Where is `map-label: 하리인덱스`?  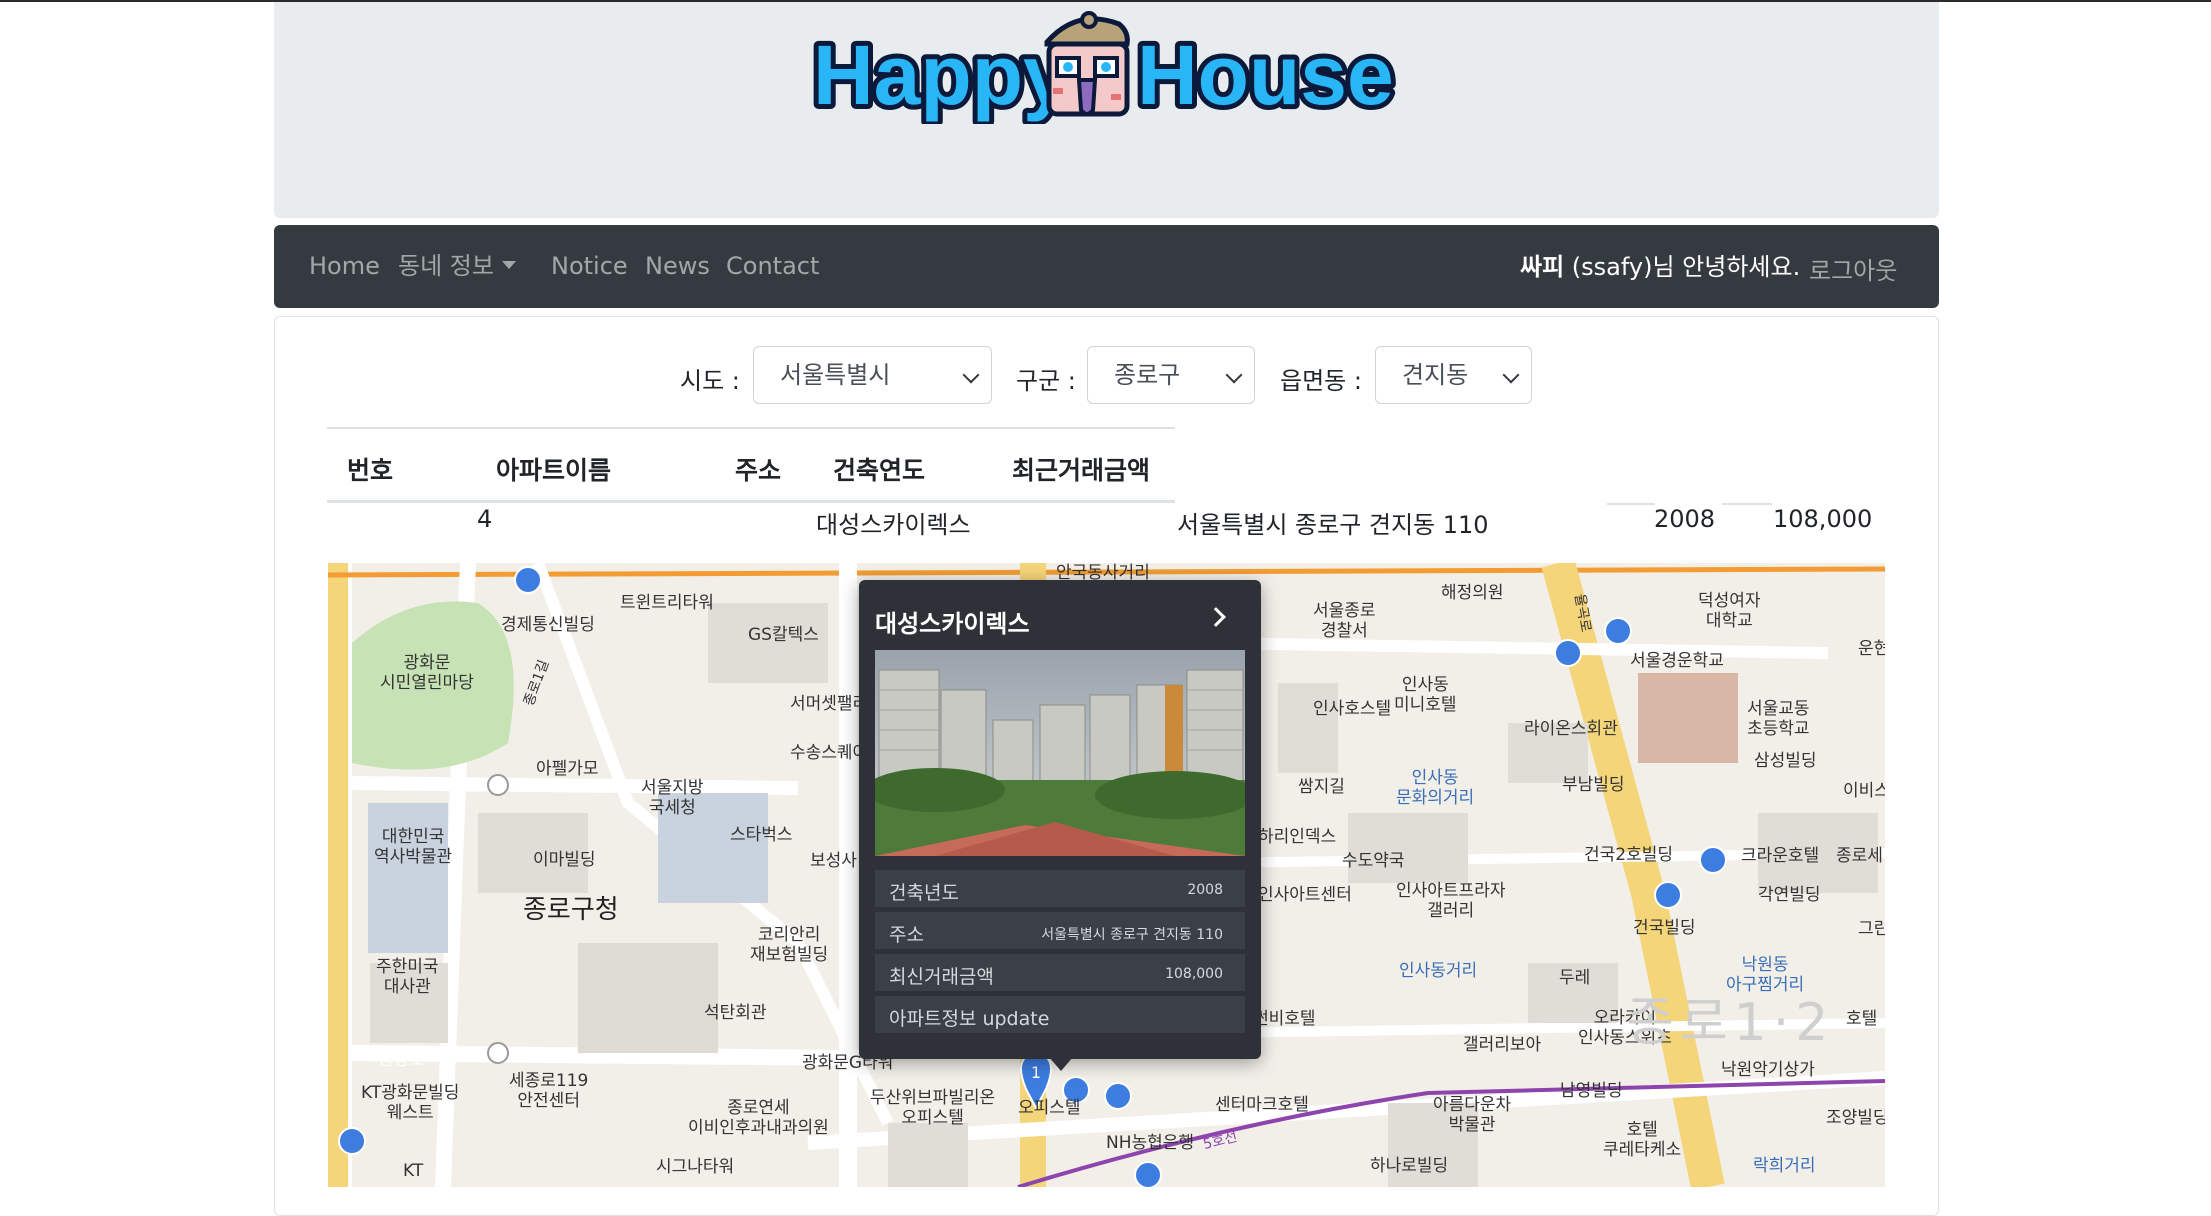 map-label: 하리인덱스 is located at coordinates (1297, 837).